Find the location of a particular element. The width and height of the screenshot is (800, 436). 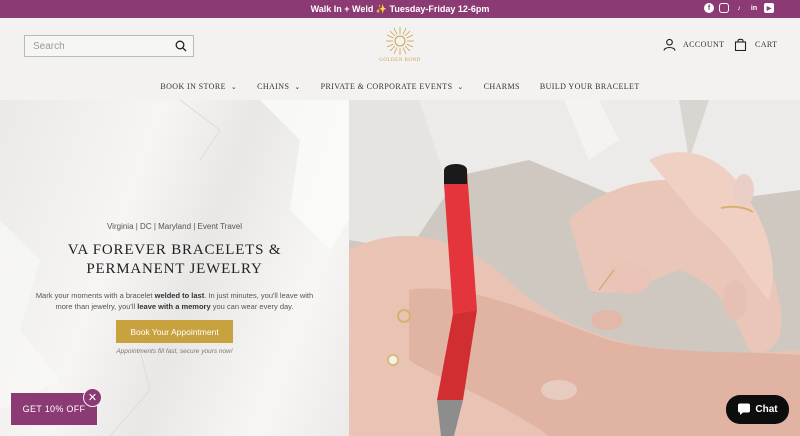

instagram-icon is located at coordinates (724, 8).